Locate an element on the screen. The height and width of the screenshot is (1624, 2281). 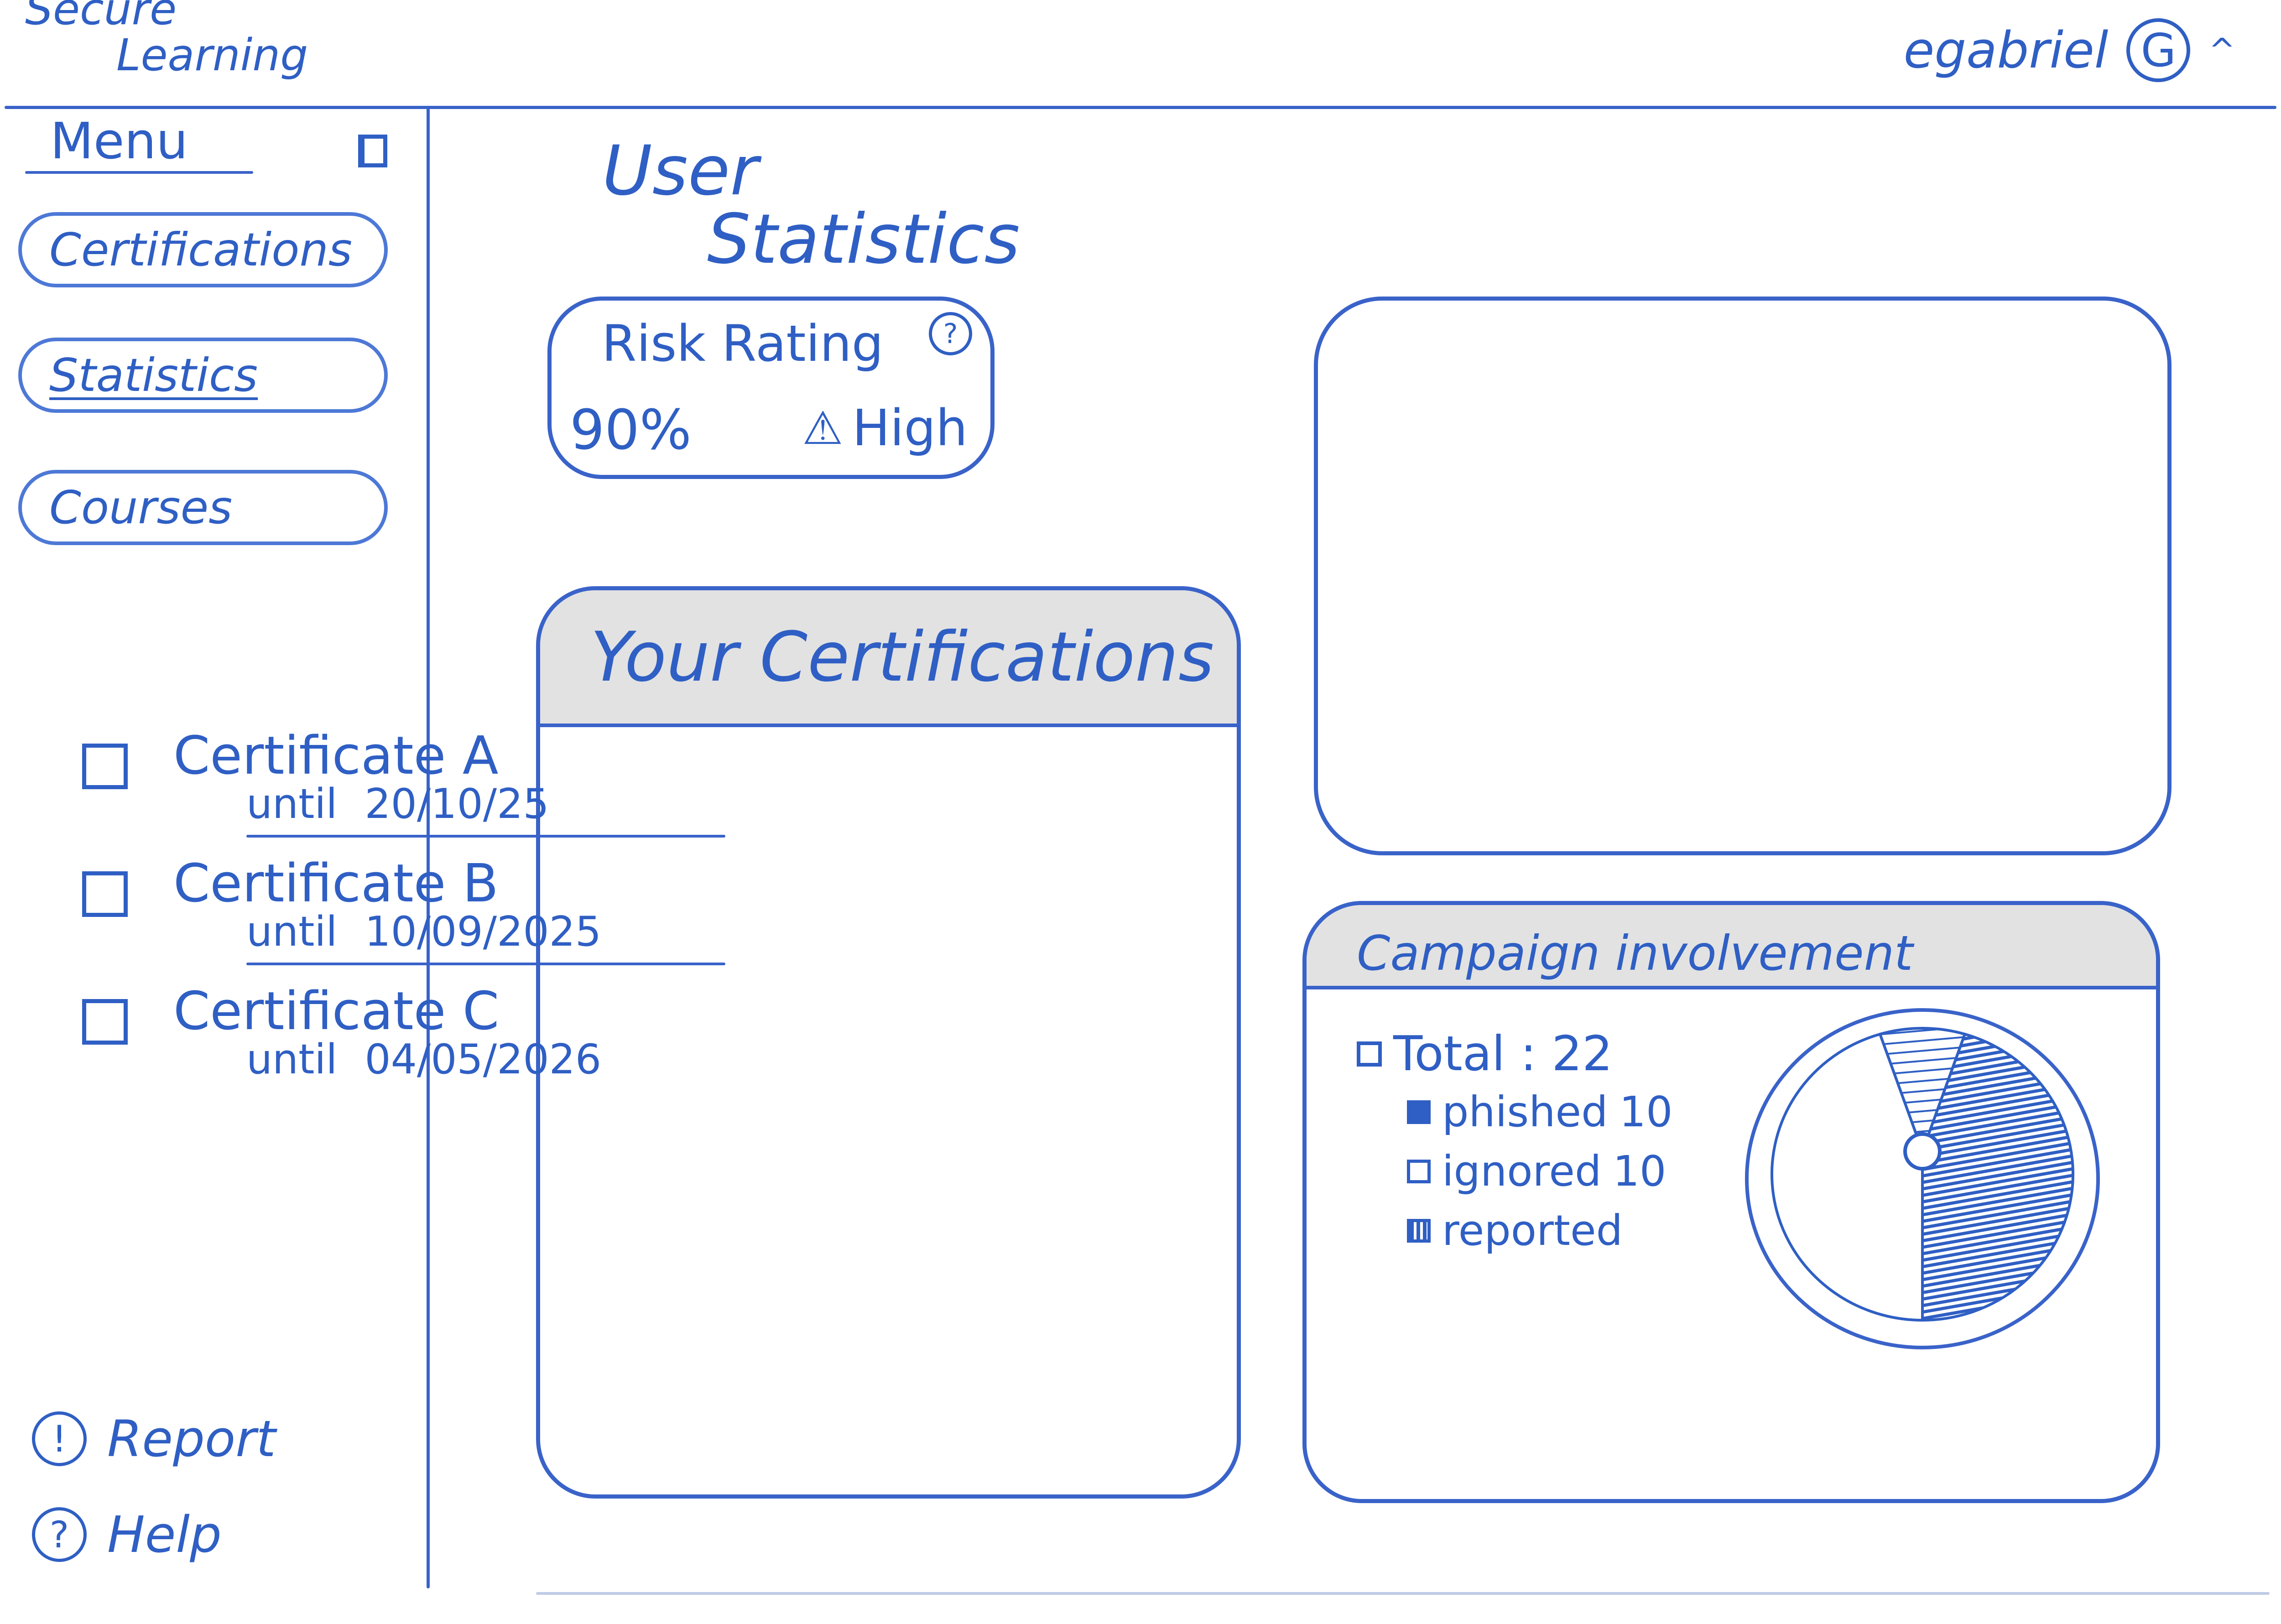
report-link: ! Report is located at coordinates (154, 1439).